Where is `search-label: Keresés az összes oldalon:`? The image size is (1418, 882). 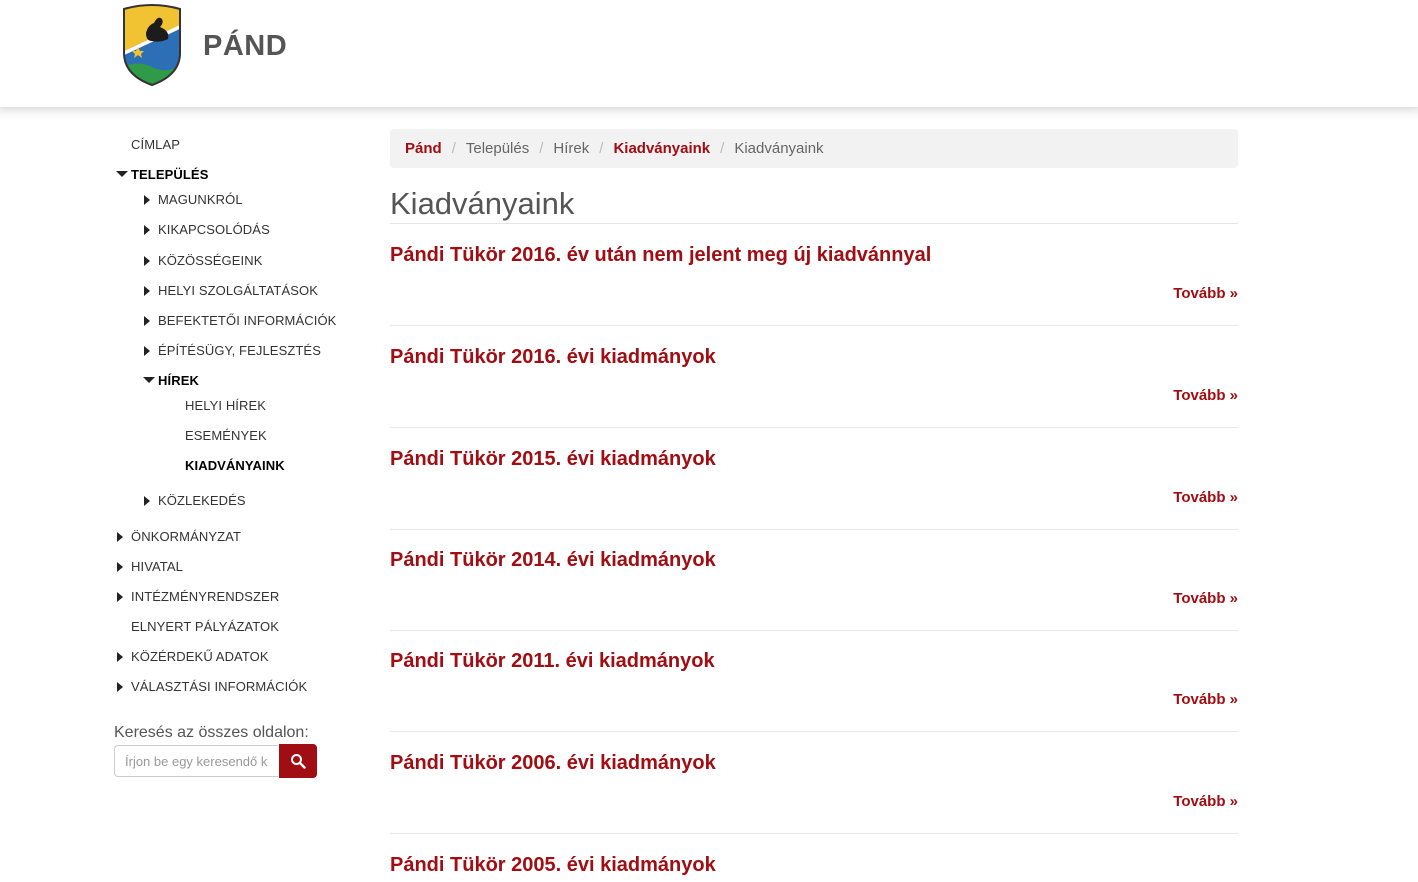 search-label: Keresés az összes oldalon: is located at coordinates (211, 732).